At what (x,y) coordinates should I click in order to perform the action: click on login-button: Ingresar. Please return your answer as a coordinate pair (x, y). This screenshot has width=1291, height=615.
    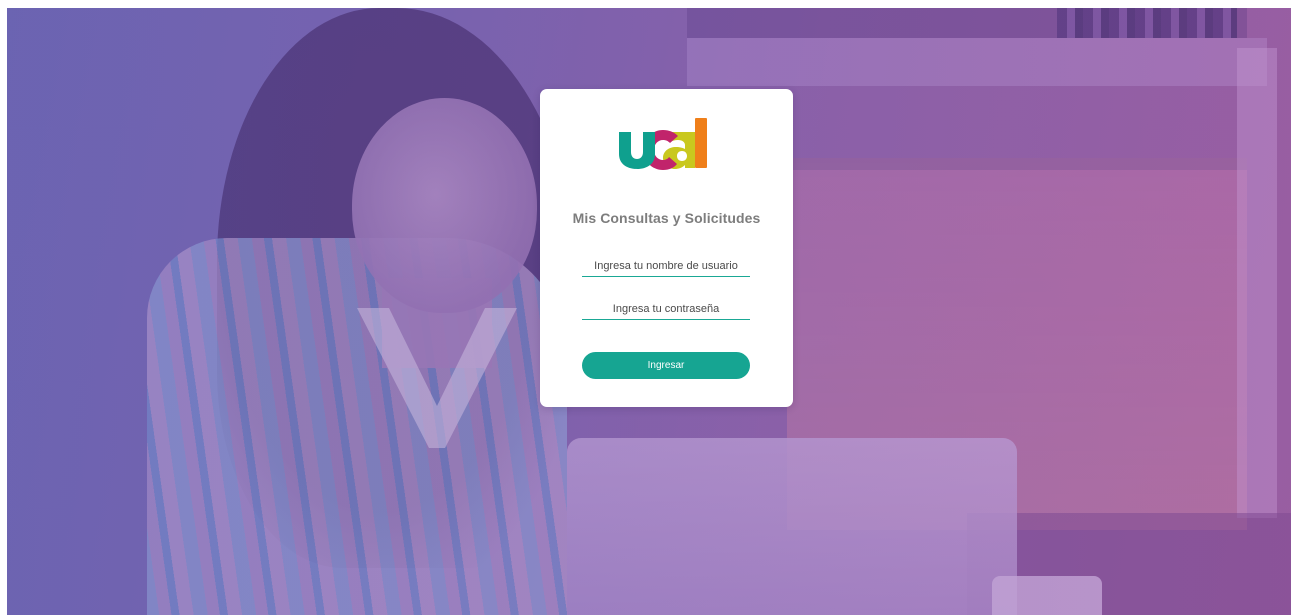
    Looking at the image, I should click on (666, 365).